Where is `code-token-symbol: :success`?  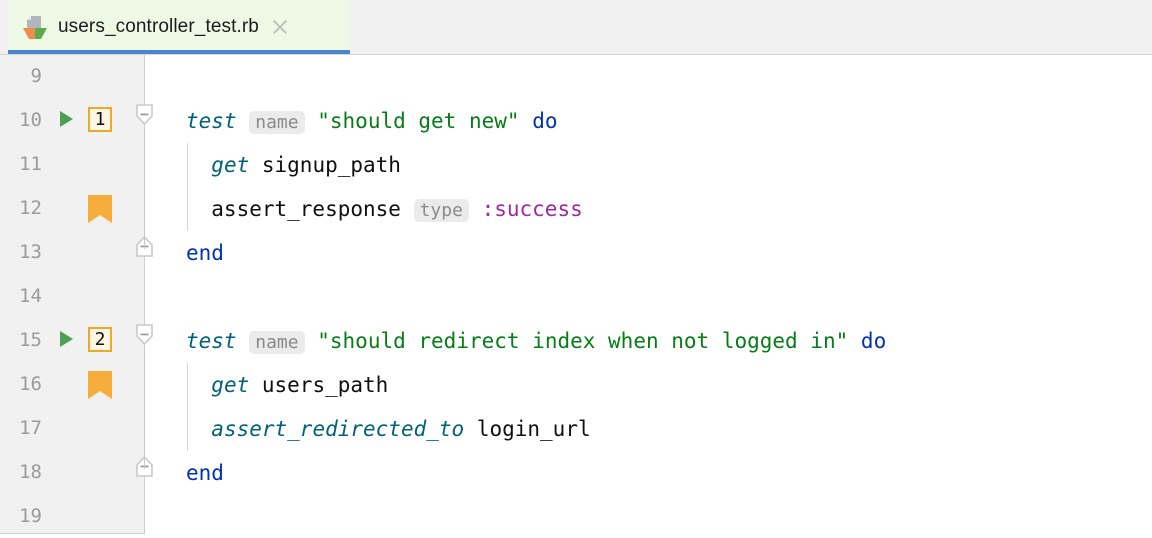 code-token-symbol: :success is located at coordinates (532, 209).